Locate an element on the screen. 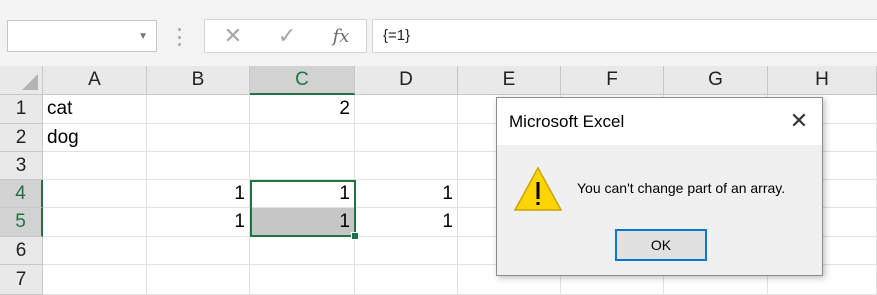  cell-b1 is located at coordinates (198, 109).